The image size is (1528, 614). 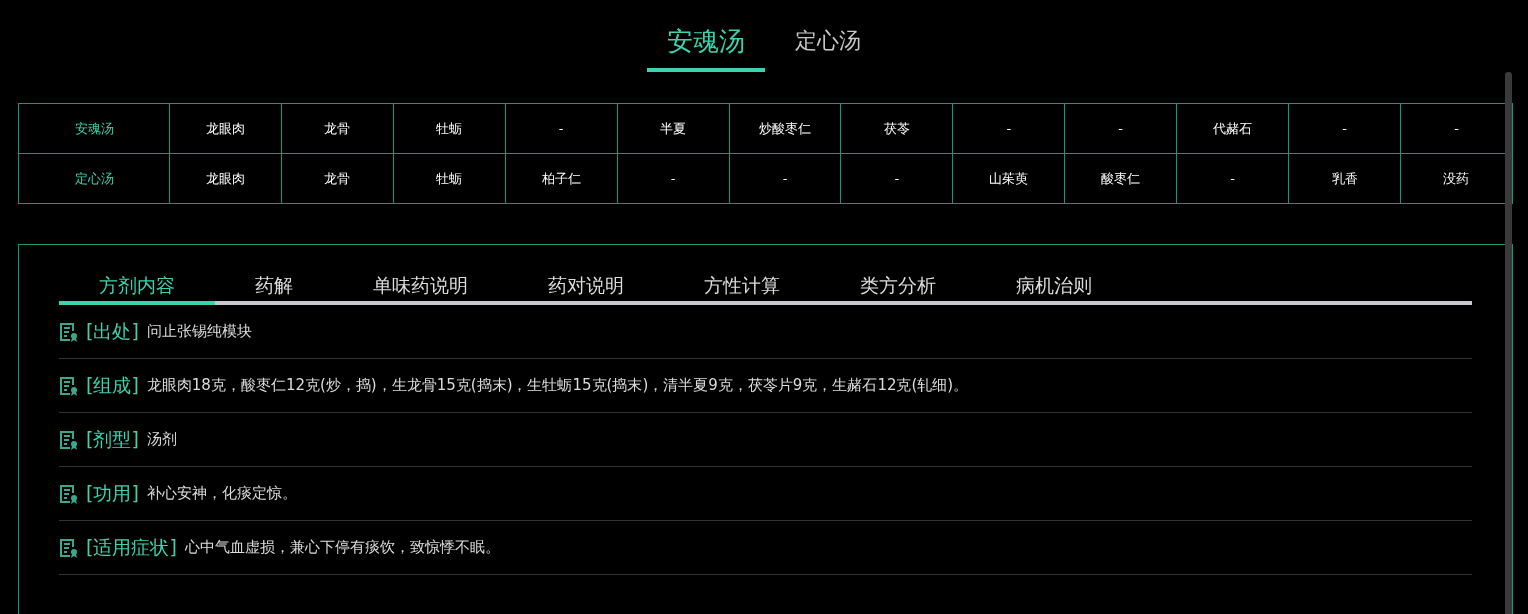 I want to click on detail-tab: 方剂内容, so click(x=137, y=289).